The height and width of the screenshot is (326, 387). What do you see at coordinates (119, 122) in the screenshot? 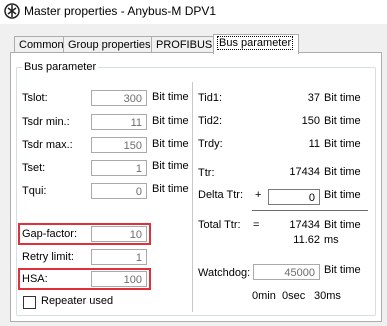
I see `tsdr-min-input: 11` at bounding box center [119, 122].